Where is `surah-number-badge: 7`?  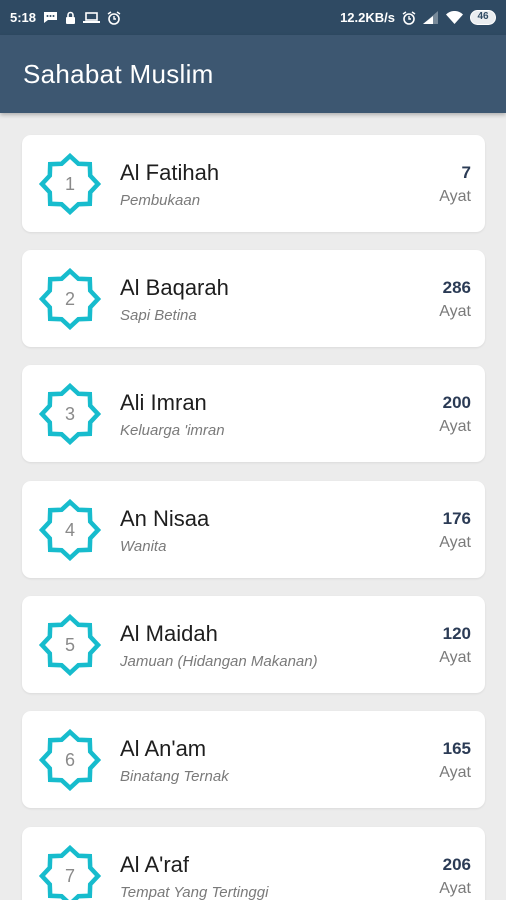
surah-number-badge: 7 is located at coordinates (70, 872).